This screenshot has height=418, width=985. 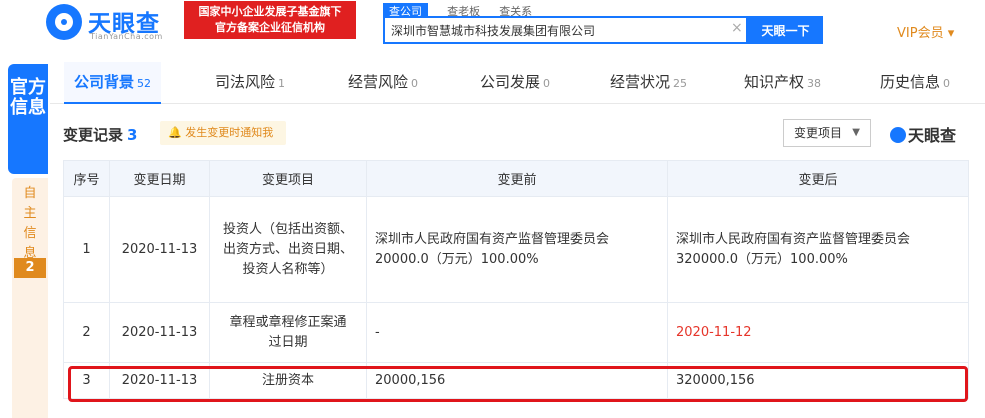 I want to click on caret-down-icon: ▾, so click(x=951, y=33).